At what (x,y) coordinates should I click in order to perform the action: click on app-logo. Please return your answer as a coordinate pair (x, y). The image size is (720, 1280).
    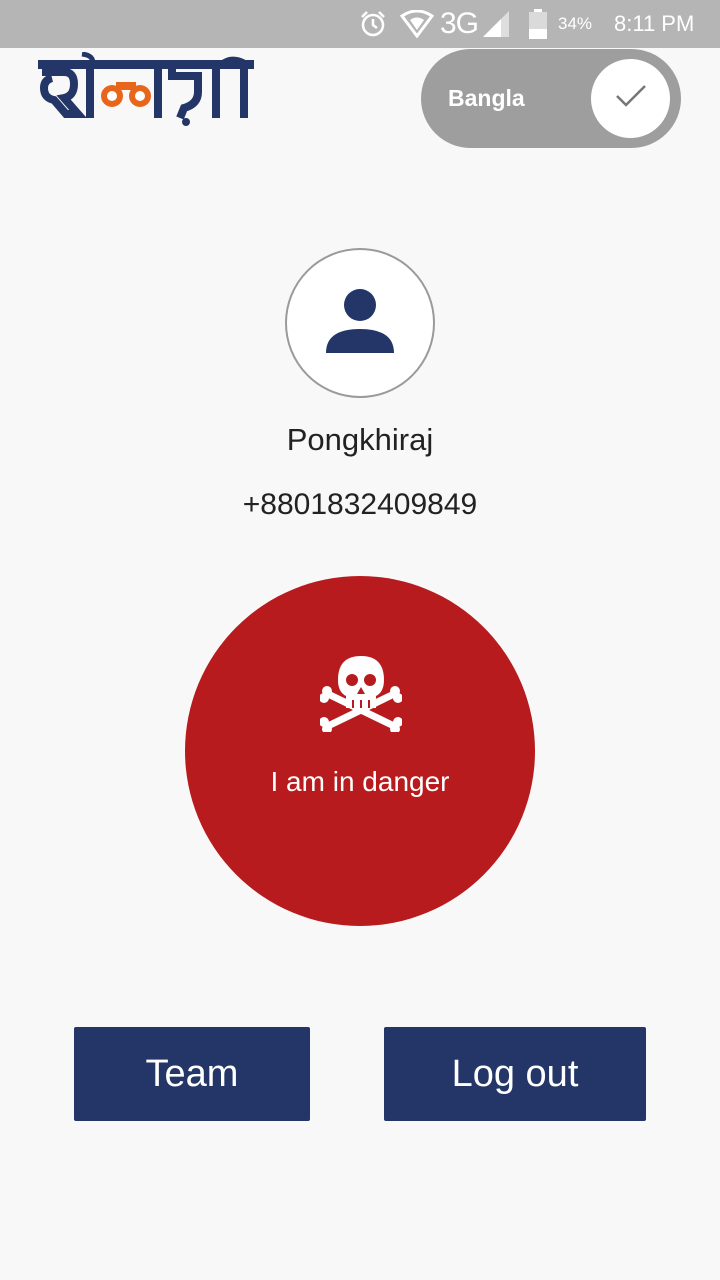
    Looking at the image, I should click on (146, 89).